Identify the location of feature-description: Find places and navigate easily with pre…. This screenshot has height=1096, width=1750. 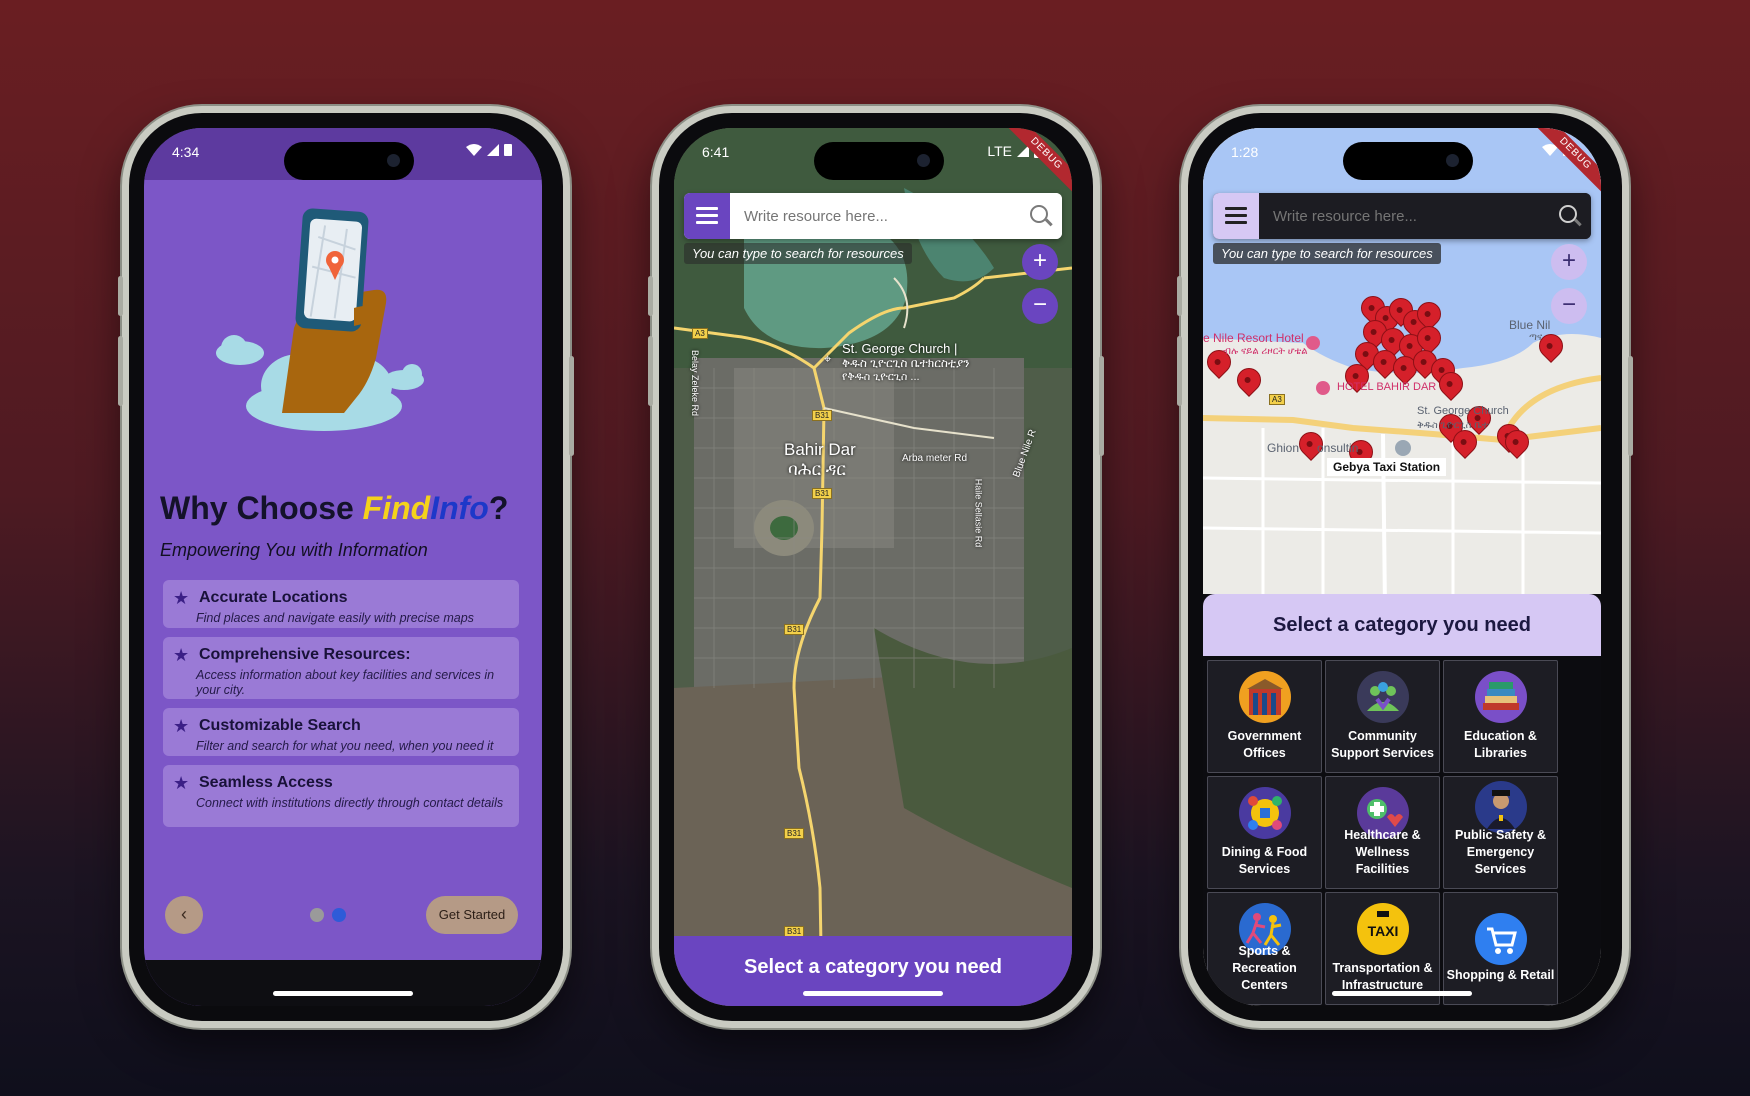
(335, 618).